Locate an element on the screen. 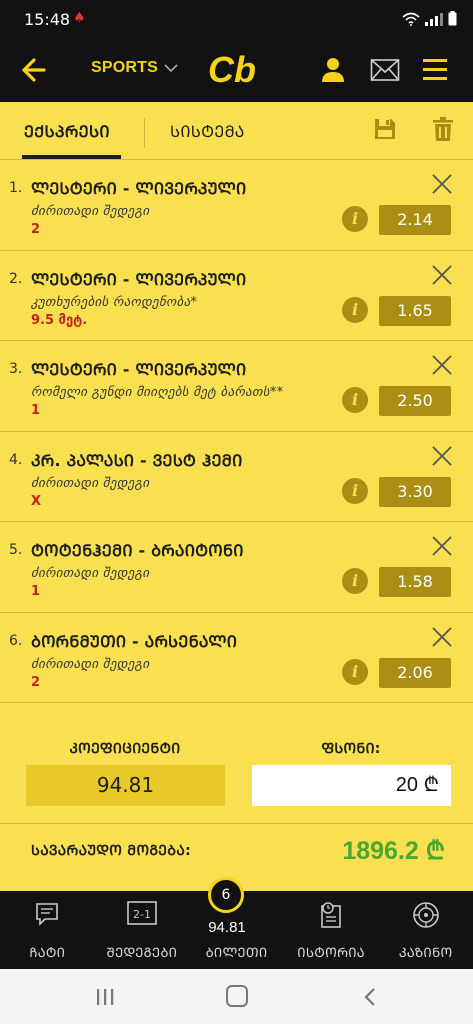 The height and width of the screenshot is (1024, 473). odd-value: 1.65 is located at coordinates (415, 310).